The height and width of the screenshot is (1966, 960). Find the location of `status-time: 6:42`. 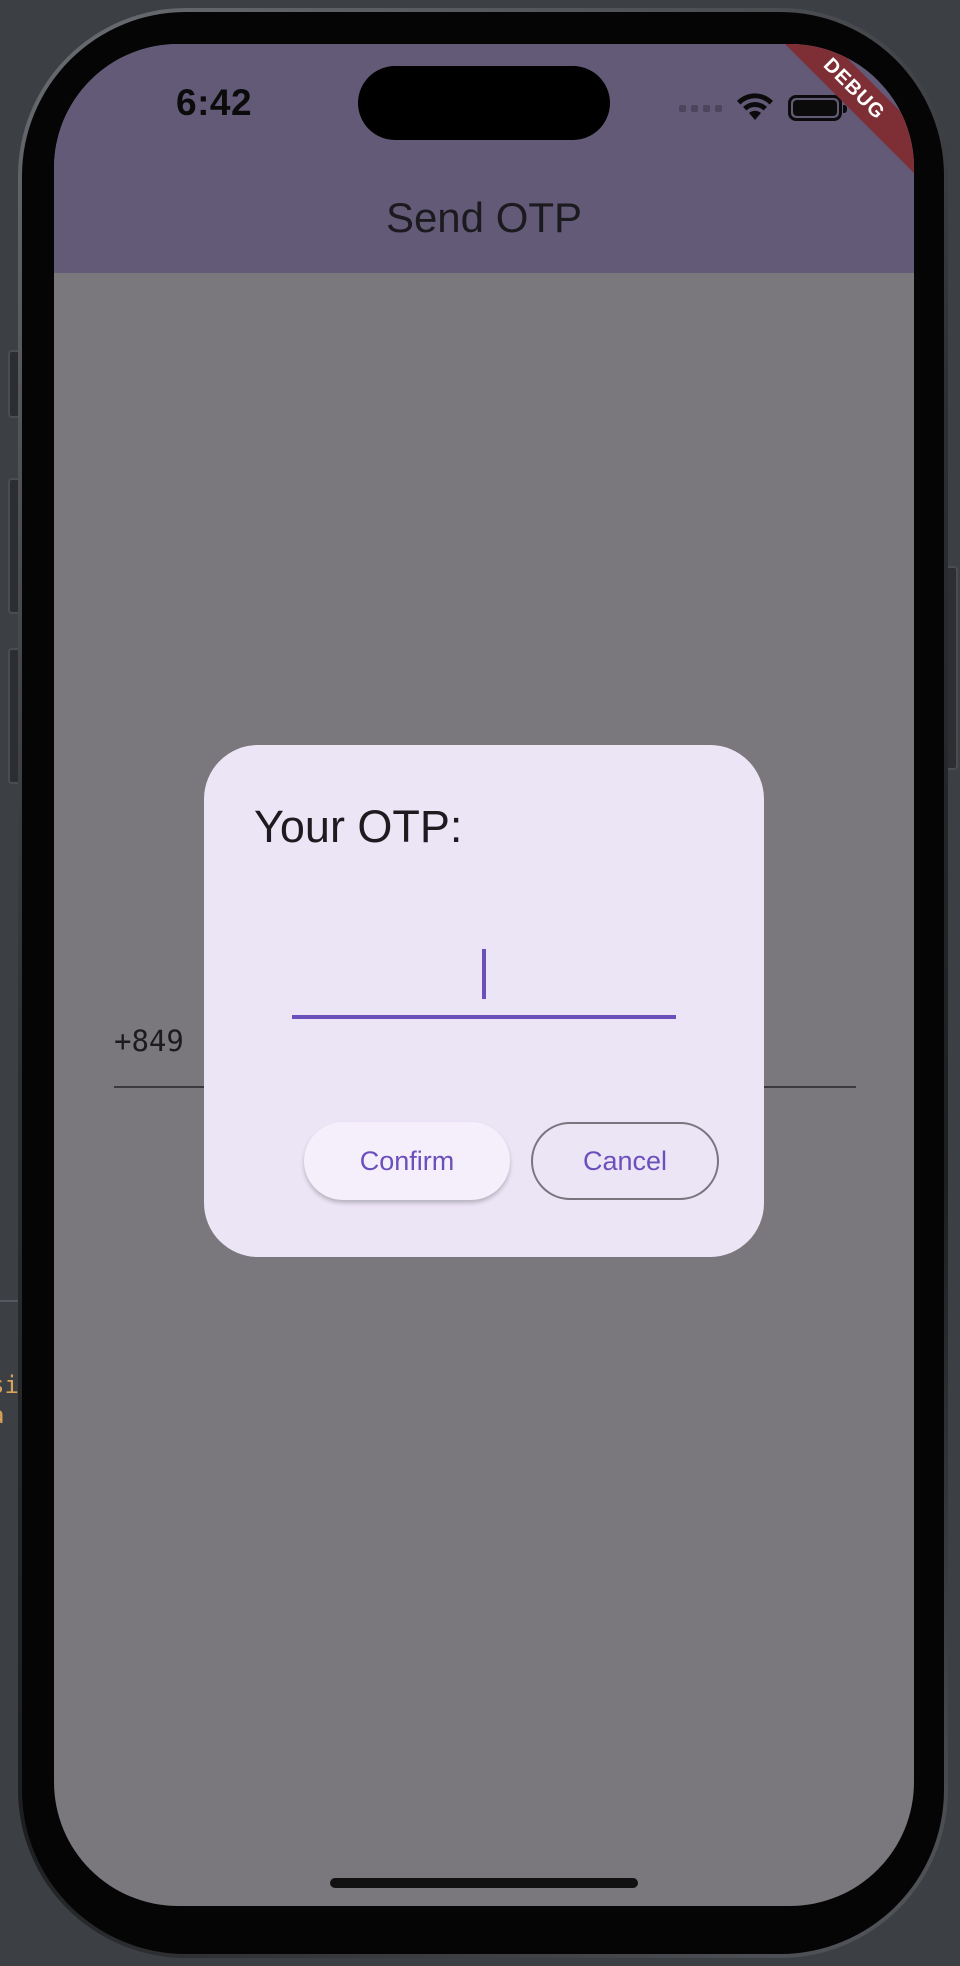

status-time: 6:42 is located at coordinates (214, 102).